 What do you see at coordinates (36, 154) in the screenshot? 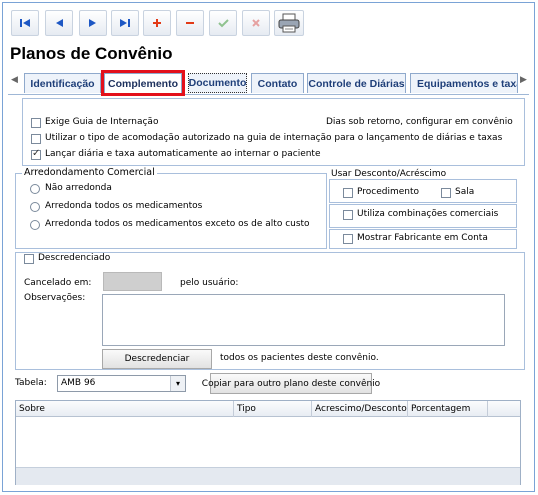
I see `lancar-diaria-checkbox` at bounding box center [36, 154].